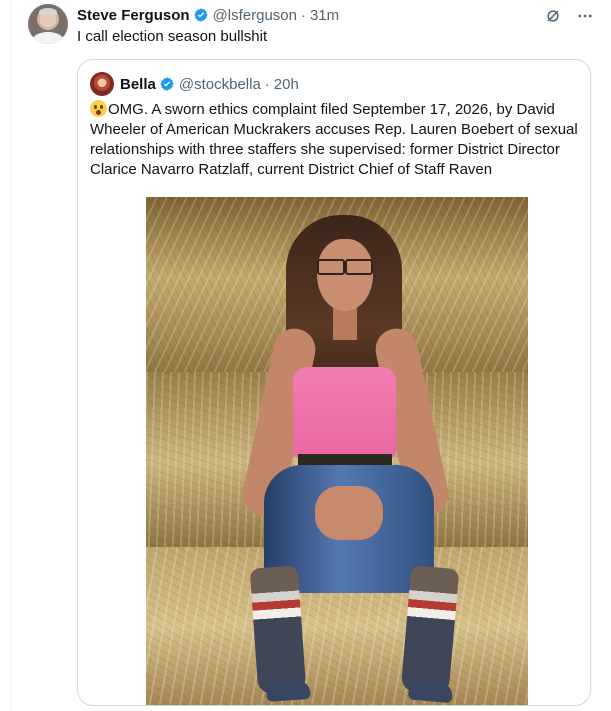 This screenshot has height=711, width=611. What do you see at coordinates (345, 267) in the screenshot?
I see `glasses-icon` at bounding box center [345, 267].